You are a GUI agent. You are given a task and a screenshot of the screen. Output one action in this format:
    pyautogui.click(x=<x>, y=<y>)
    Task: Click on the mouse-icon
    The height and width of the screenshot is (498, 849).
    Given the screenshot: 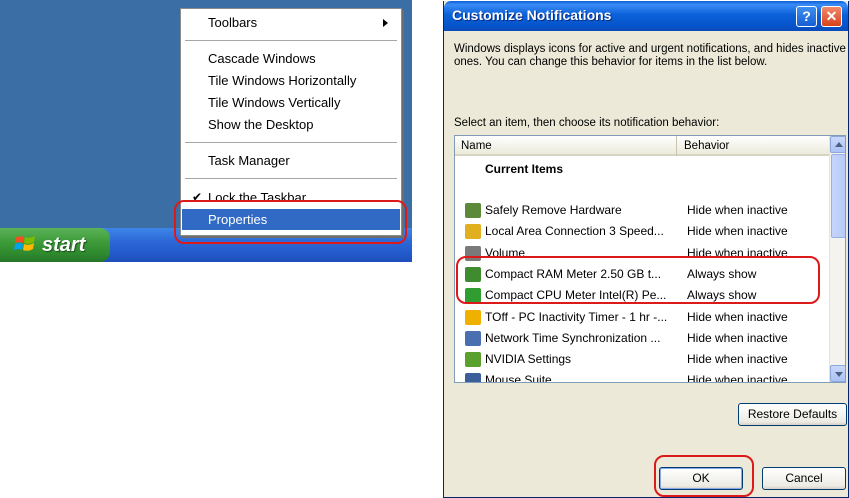 What is the action you would take?
    pyautogui.click(x=473, y=377)
    